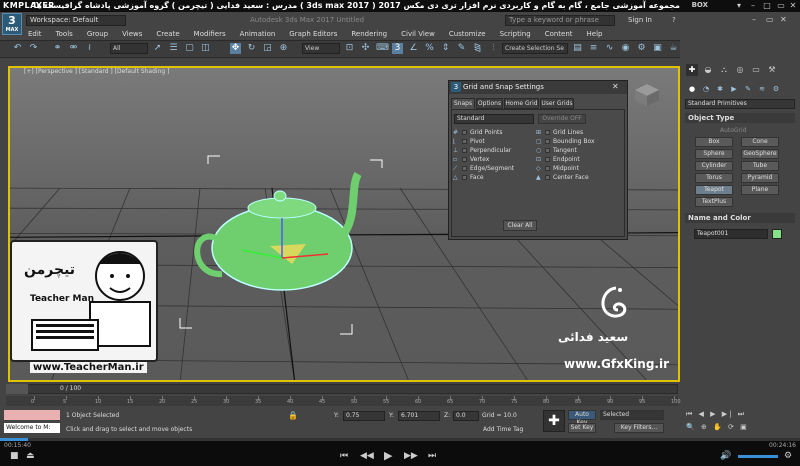  What do you see at coordinates (349, 48) in the screenshot?
I see `pivot-center-icon: ⊡` at bounding box center [349, 48].